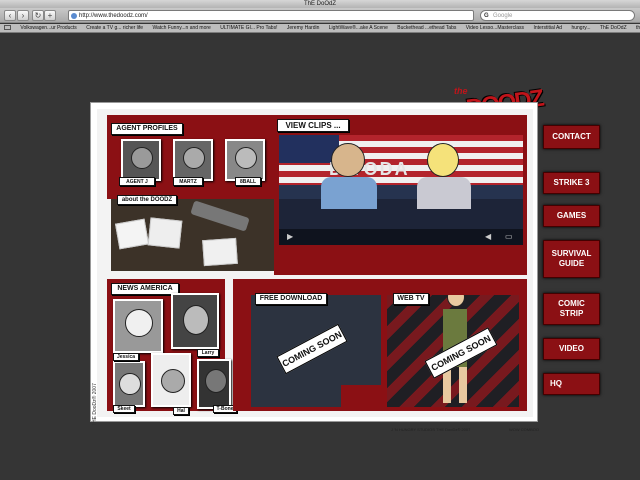 This screenshot has height=480, width=640. I want to click on nav-contact: CONTACT, so click(571, 137).